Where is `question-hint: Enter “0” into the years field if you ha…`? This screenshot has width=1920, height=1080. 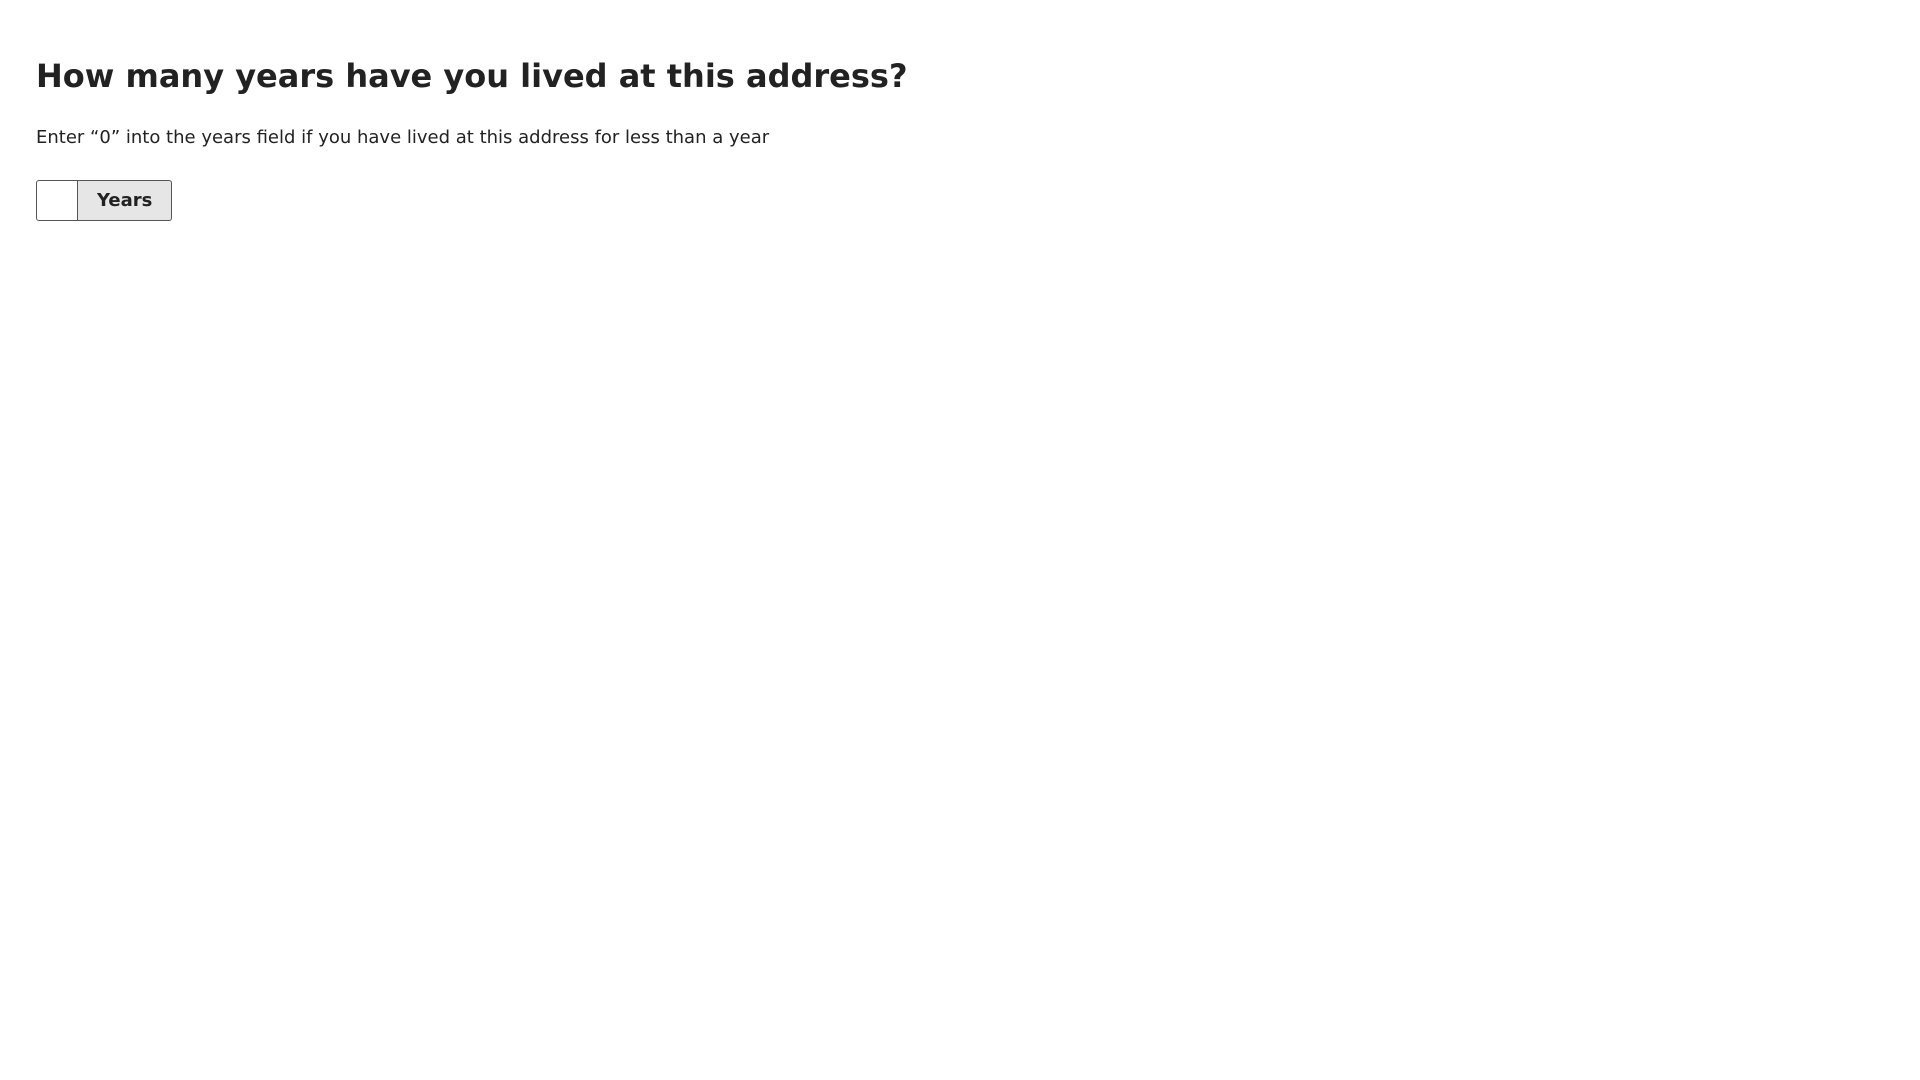
question-hint: Enter “0” into the years field if you ha… is located at coordinates (403, 137).